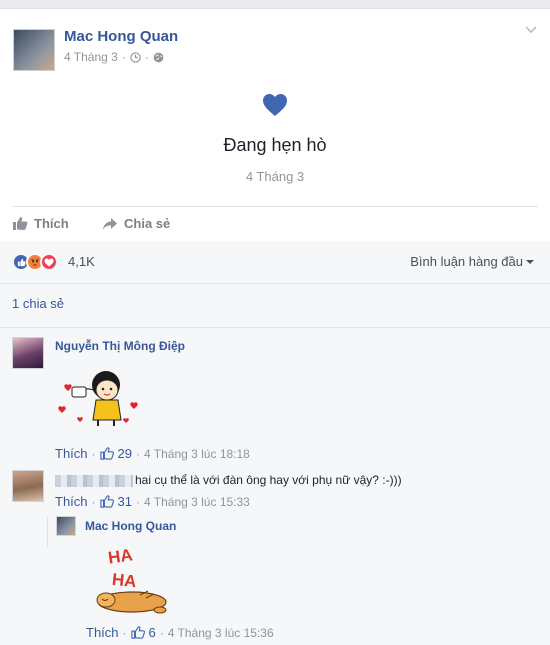 Image resolution: width=550 pixels, height=645 pixels. Describe the element at coordinates (49, 262) in the screenshot. I see `love-icon` at that location.